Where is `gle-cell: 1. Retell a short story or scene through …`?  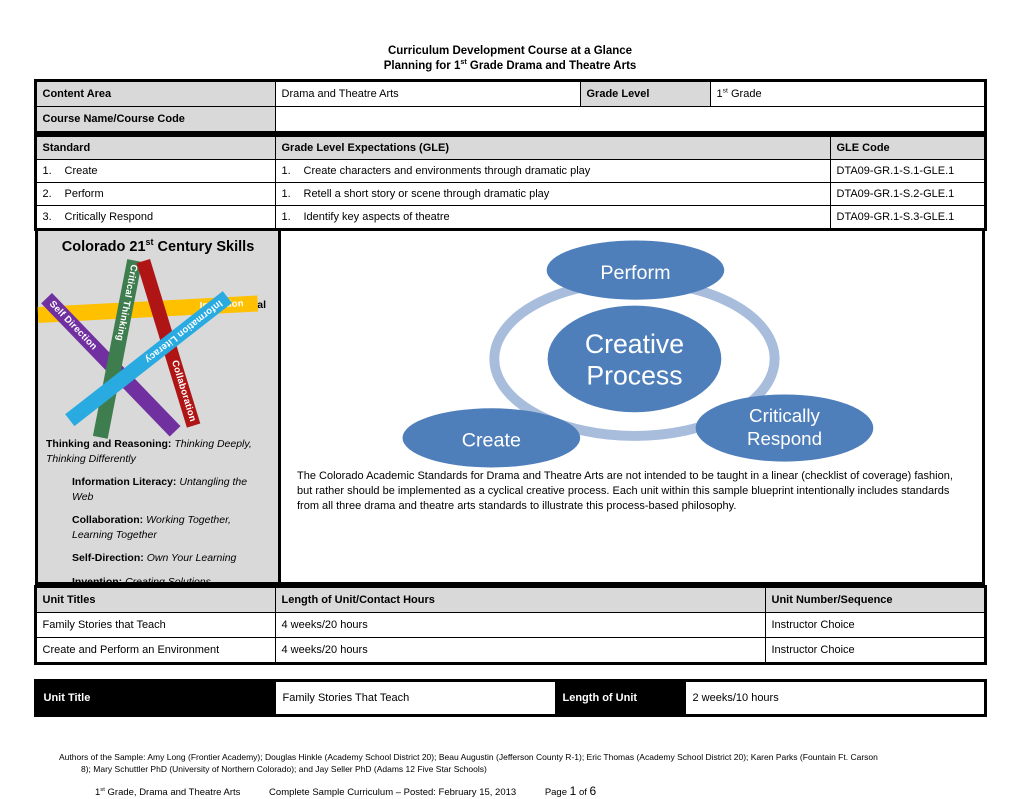 gle-cell: 1. Retell a short story or scene through … is located at coordinates (552, 194).